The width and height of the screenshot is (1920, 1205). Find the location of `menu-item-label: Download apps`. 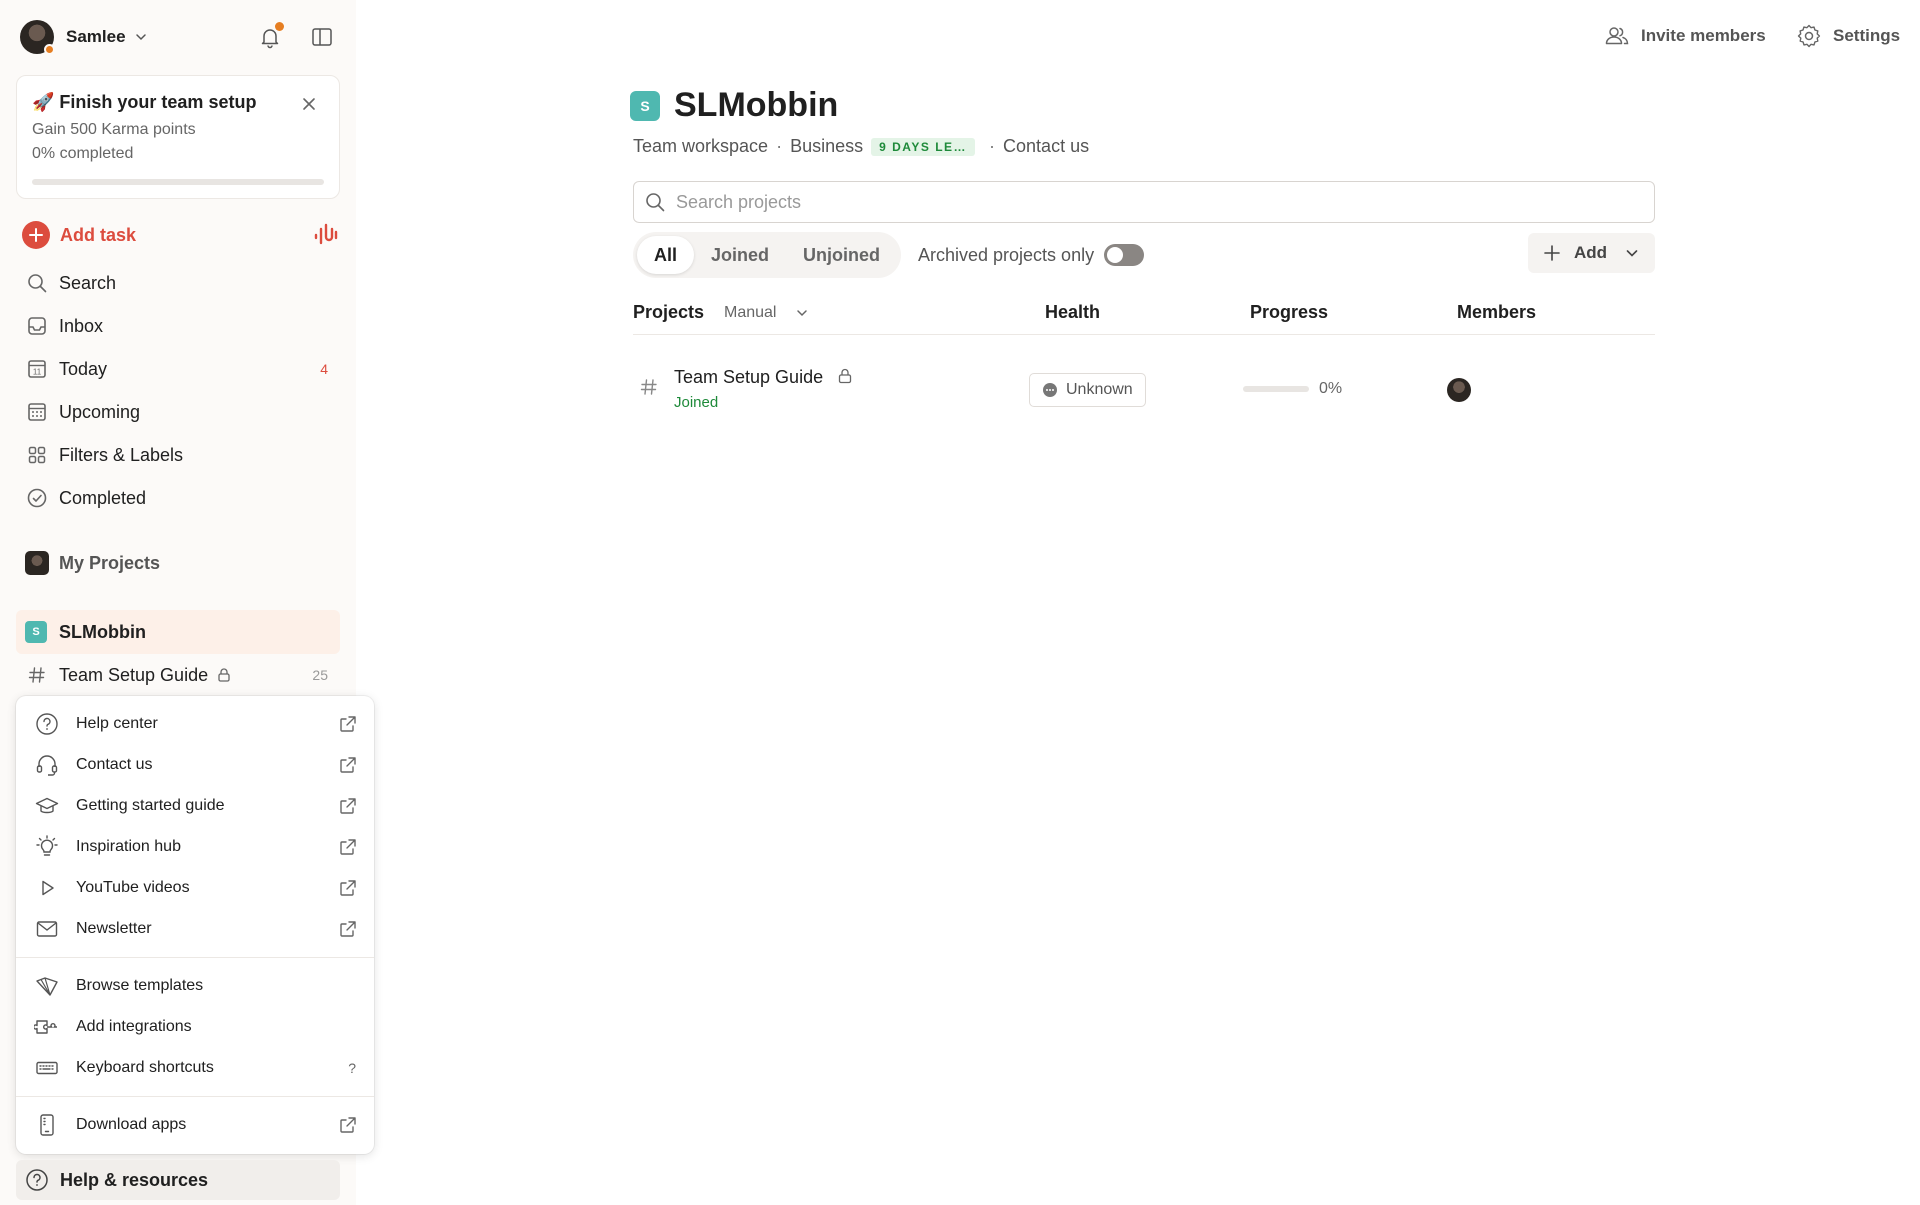

menu-item-label: Download apps is located at coordinates (131, 1124).